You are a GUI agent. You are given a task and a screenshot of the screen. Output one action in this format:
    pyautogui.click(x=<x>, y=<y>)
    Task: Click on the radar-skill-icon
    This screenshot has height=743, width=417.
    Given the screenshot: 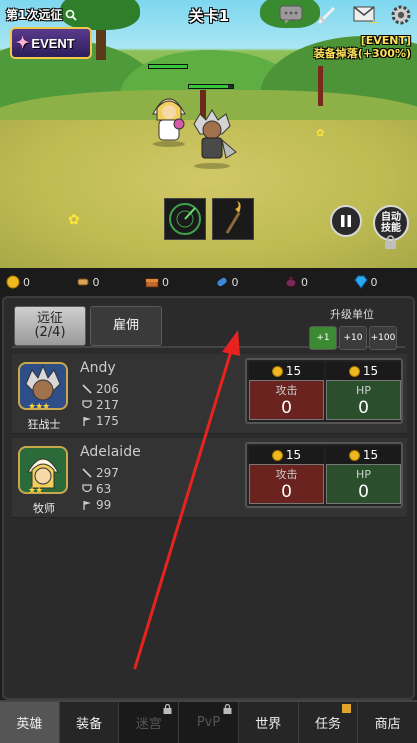 What is the action you would take?
    pyautogui.click(x=185, y=219)
    